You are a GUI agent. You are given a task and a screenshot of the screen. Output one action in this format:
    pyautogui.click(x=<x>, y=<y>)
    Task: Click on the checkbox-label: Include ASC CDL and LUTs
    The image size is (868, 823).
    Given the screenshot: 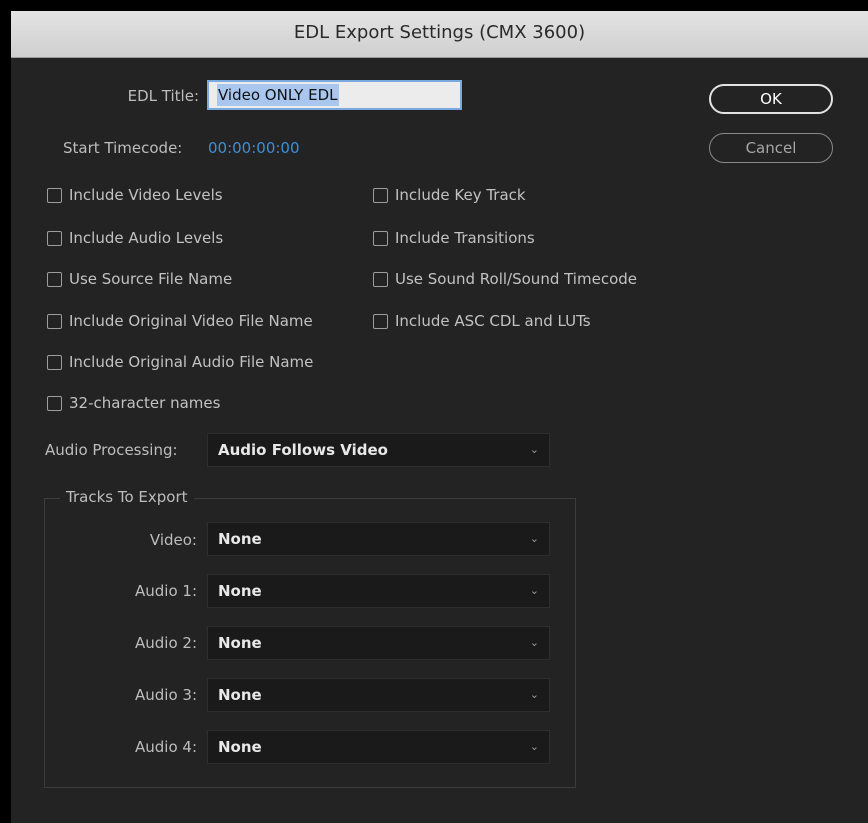 What is the action you would take?
    pyautogui.click(x=493, y=321)
    